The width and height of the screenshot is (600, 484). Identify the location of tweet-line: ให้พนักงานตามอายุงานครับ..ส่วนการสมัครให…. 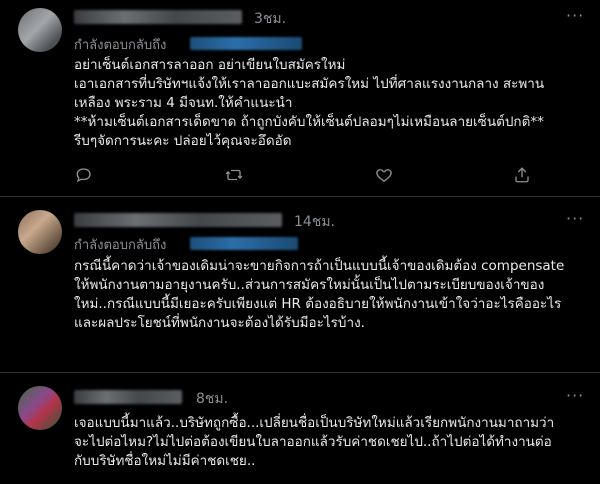
(309, 285).